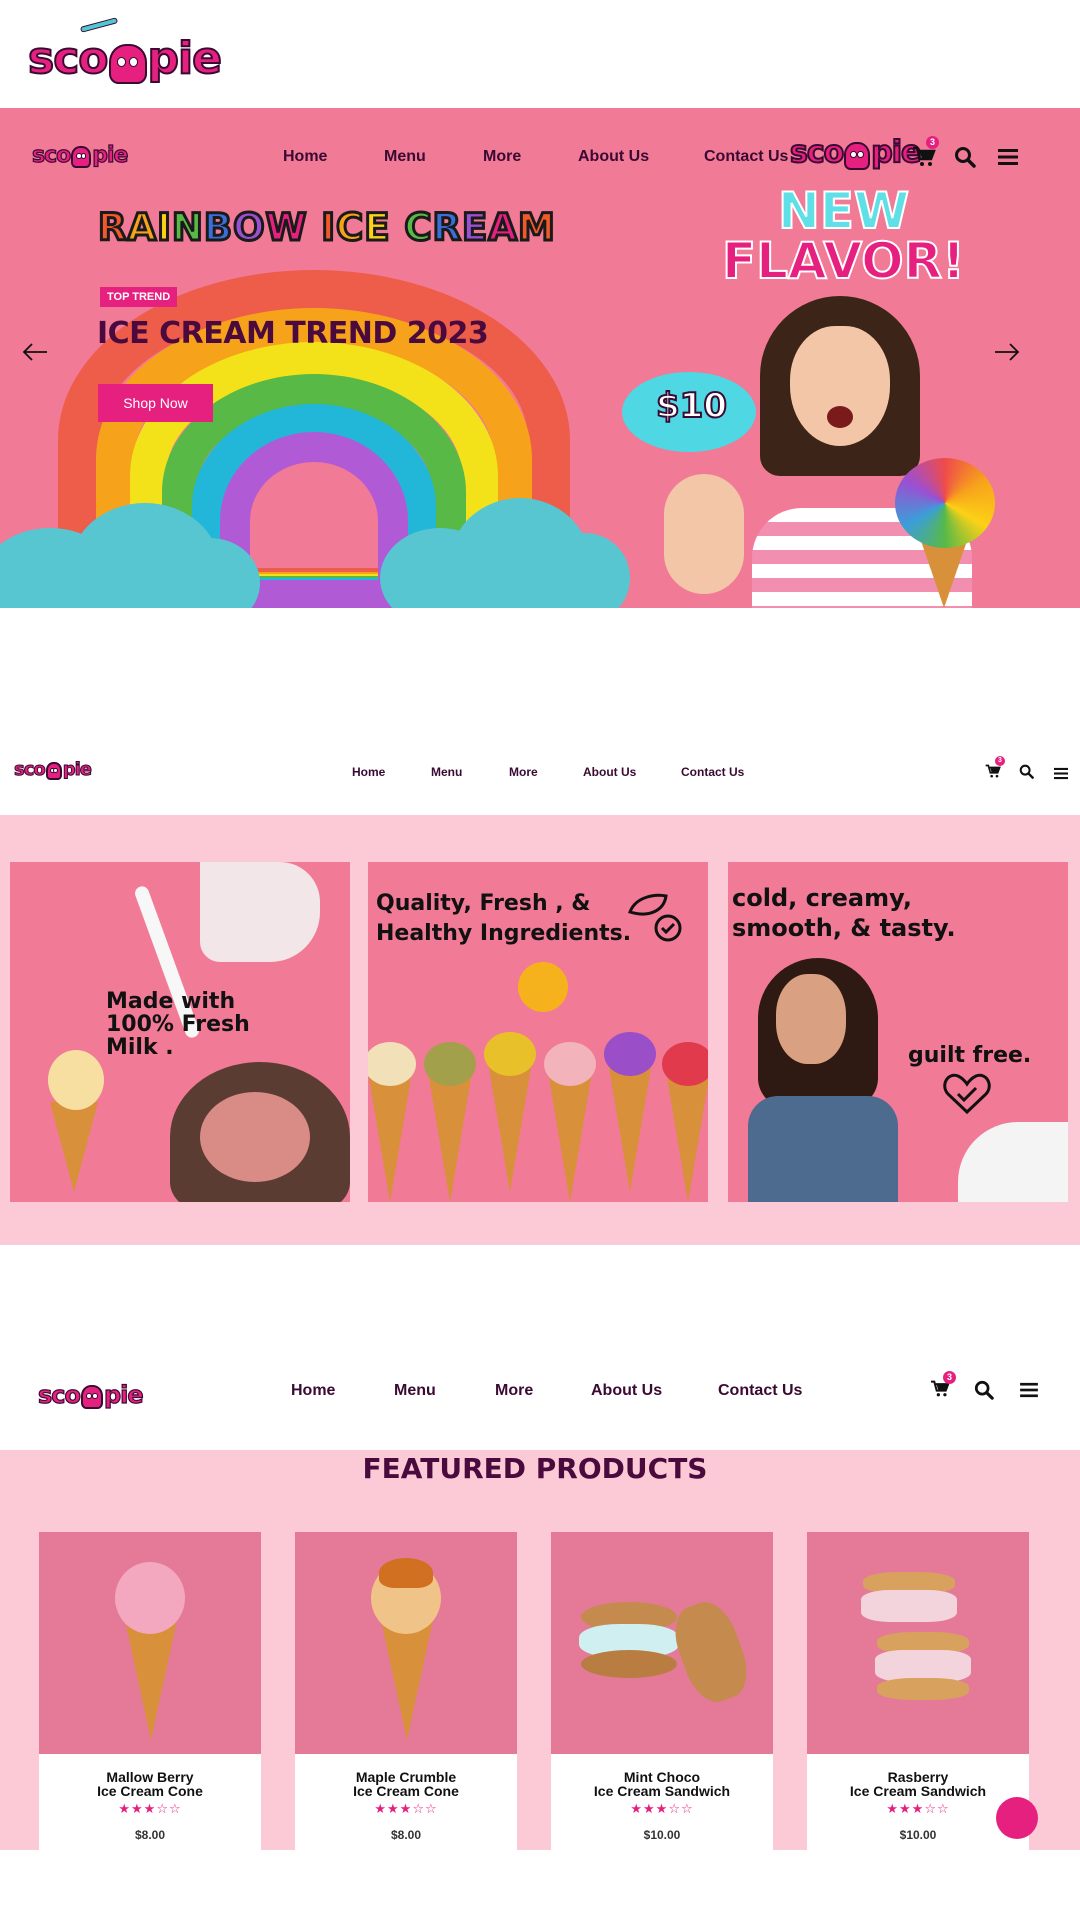  I want to click on milk-splash, so click(1013, 1162).